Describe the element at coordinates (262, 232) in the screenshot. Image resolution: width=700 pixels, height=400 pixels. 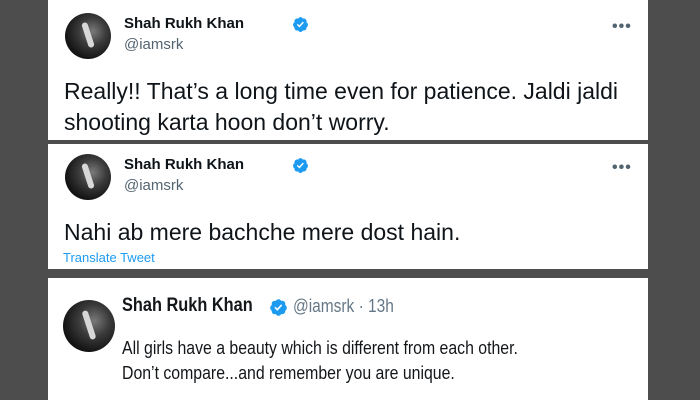
I see `tweet-text: Nahi ab mere bachche mere dost hain.` at that location.